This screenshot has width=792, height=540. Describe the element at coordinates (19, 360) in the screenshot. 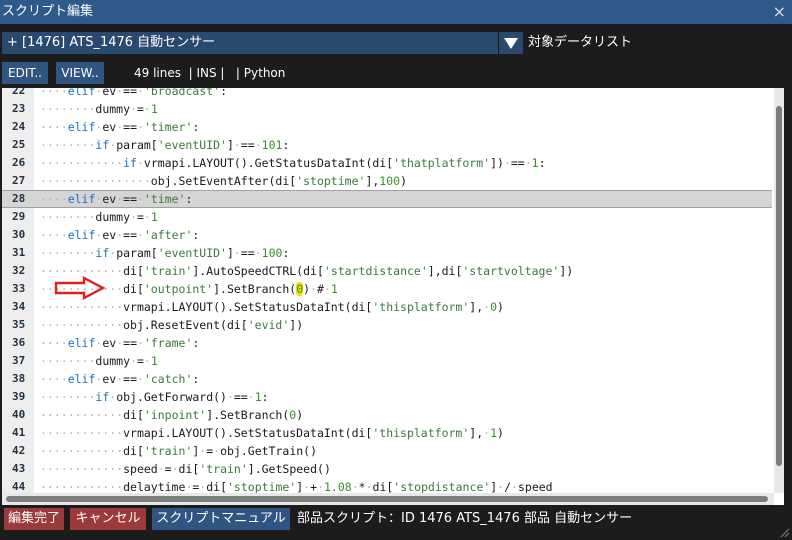

I see `line-number: 37` at that location.